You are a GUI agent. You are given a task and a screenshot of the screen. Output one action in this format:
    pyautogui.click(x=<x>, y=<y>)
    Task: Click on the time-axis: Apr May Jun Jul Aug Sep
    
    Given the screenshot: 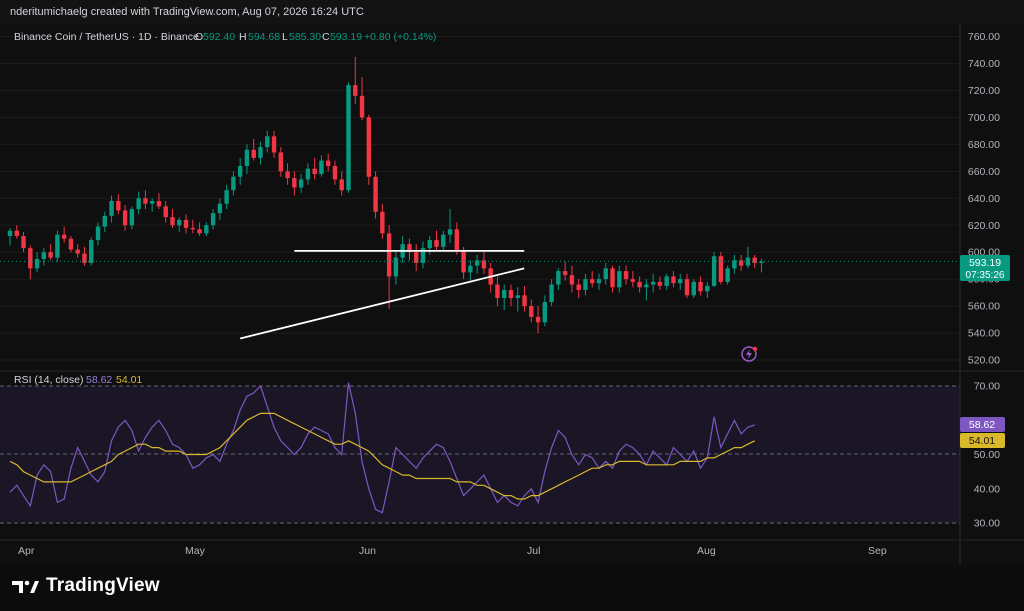 What is the action you would take?
    pyautogui.click(x=452, y=551)
    